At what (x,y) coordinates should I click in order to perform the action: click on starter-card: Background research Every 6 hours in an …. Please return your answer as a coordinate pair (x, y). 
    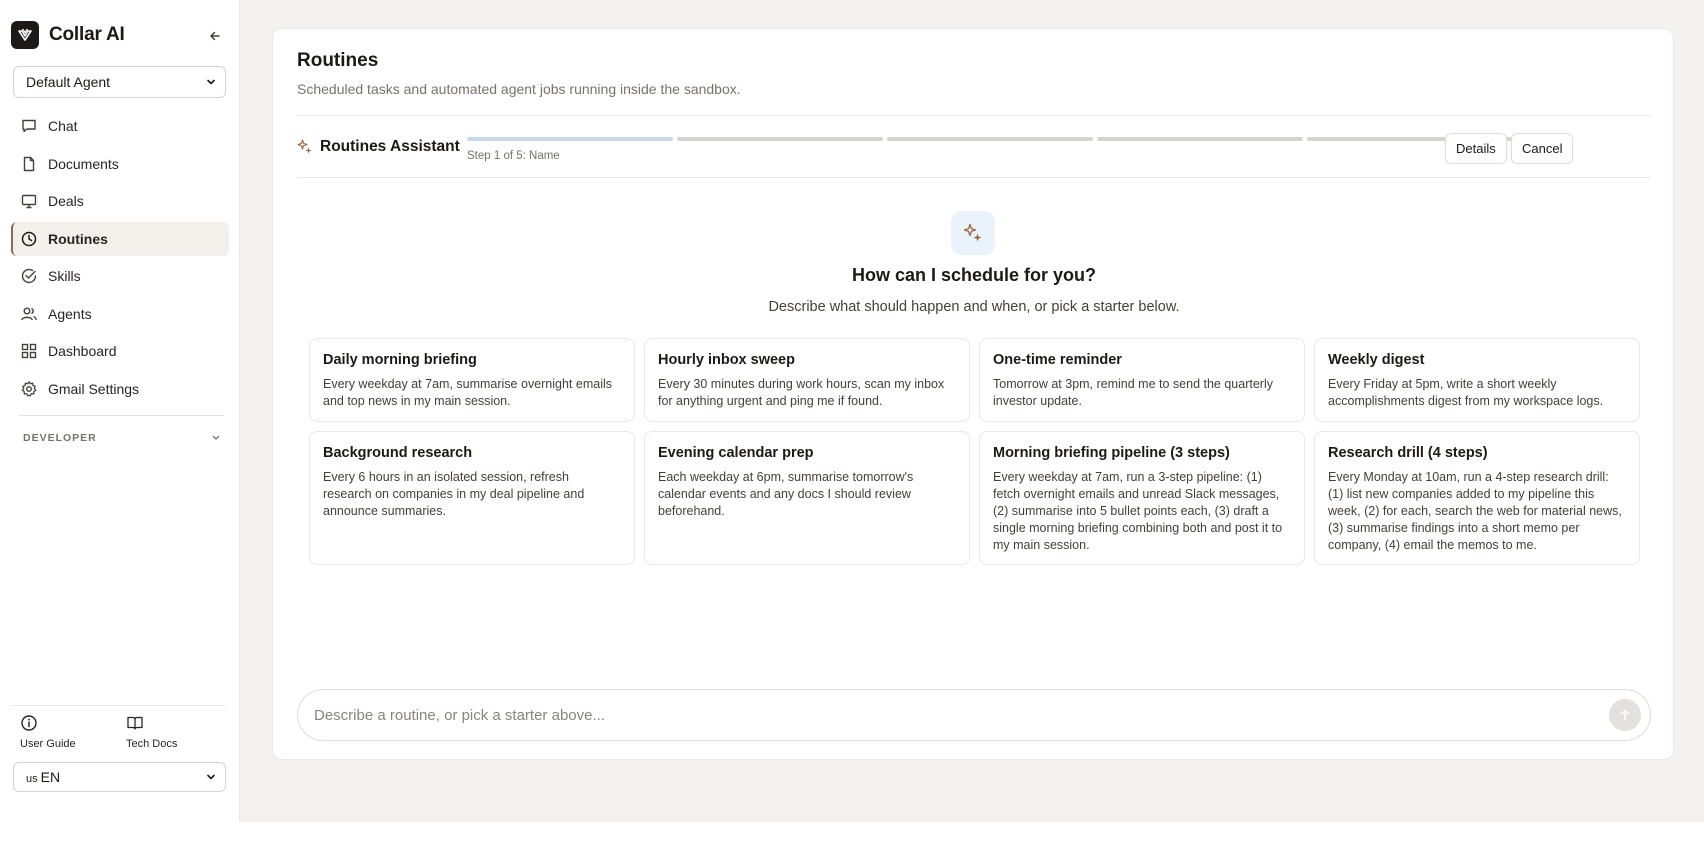
    Looking at the image, I should click on (472, 498).